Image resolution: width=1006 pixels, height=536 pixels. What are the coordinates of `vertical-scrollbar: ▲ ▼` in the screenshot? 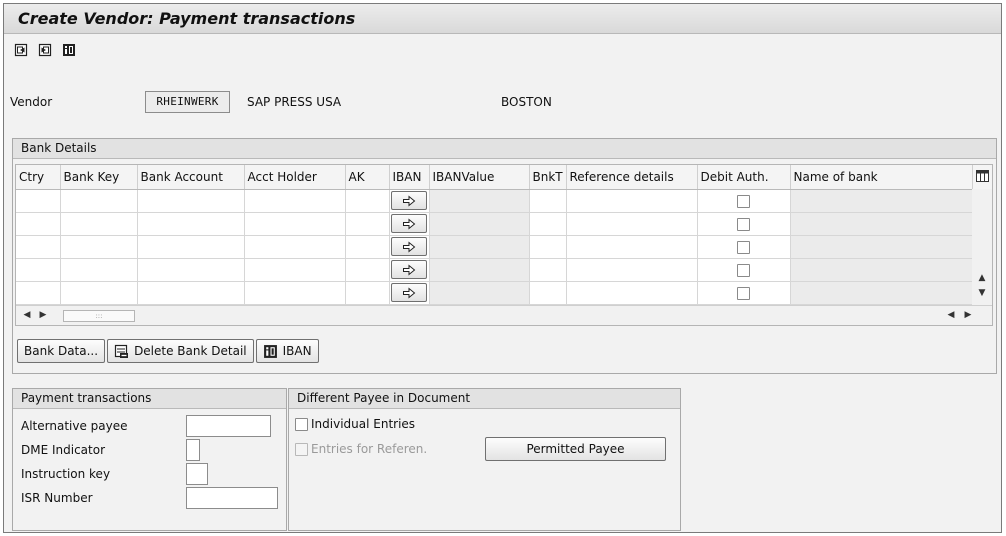 It's located at (982, 247).